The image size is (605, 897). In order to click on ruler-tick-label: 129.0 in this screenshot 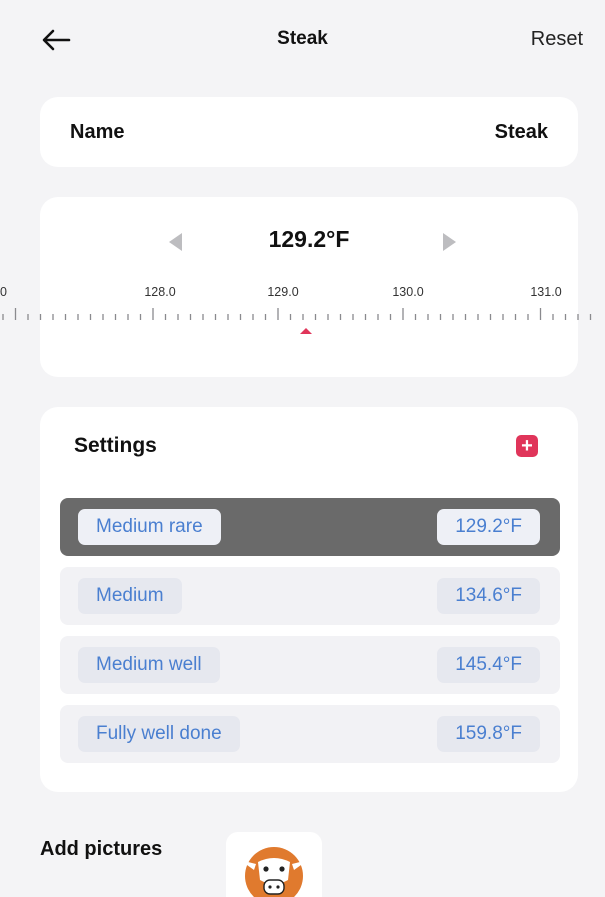, I will do `click(282, 292)`.